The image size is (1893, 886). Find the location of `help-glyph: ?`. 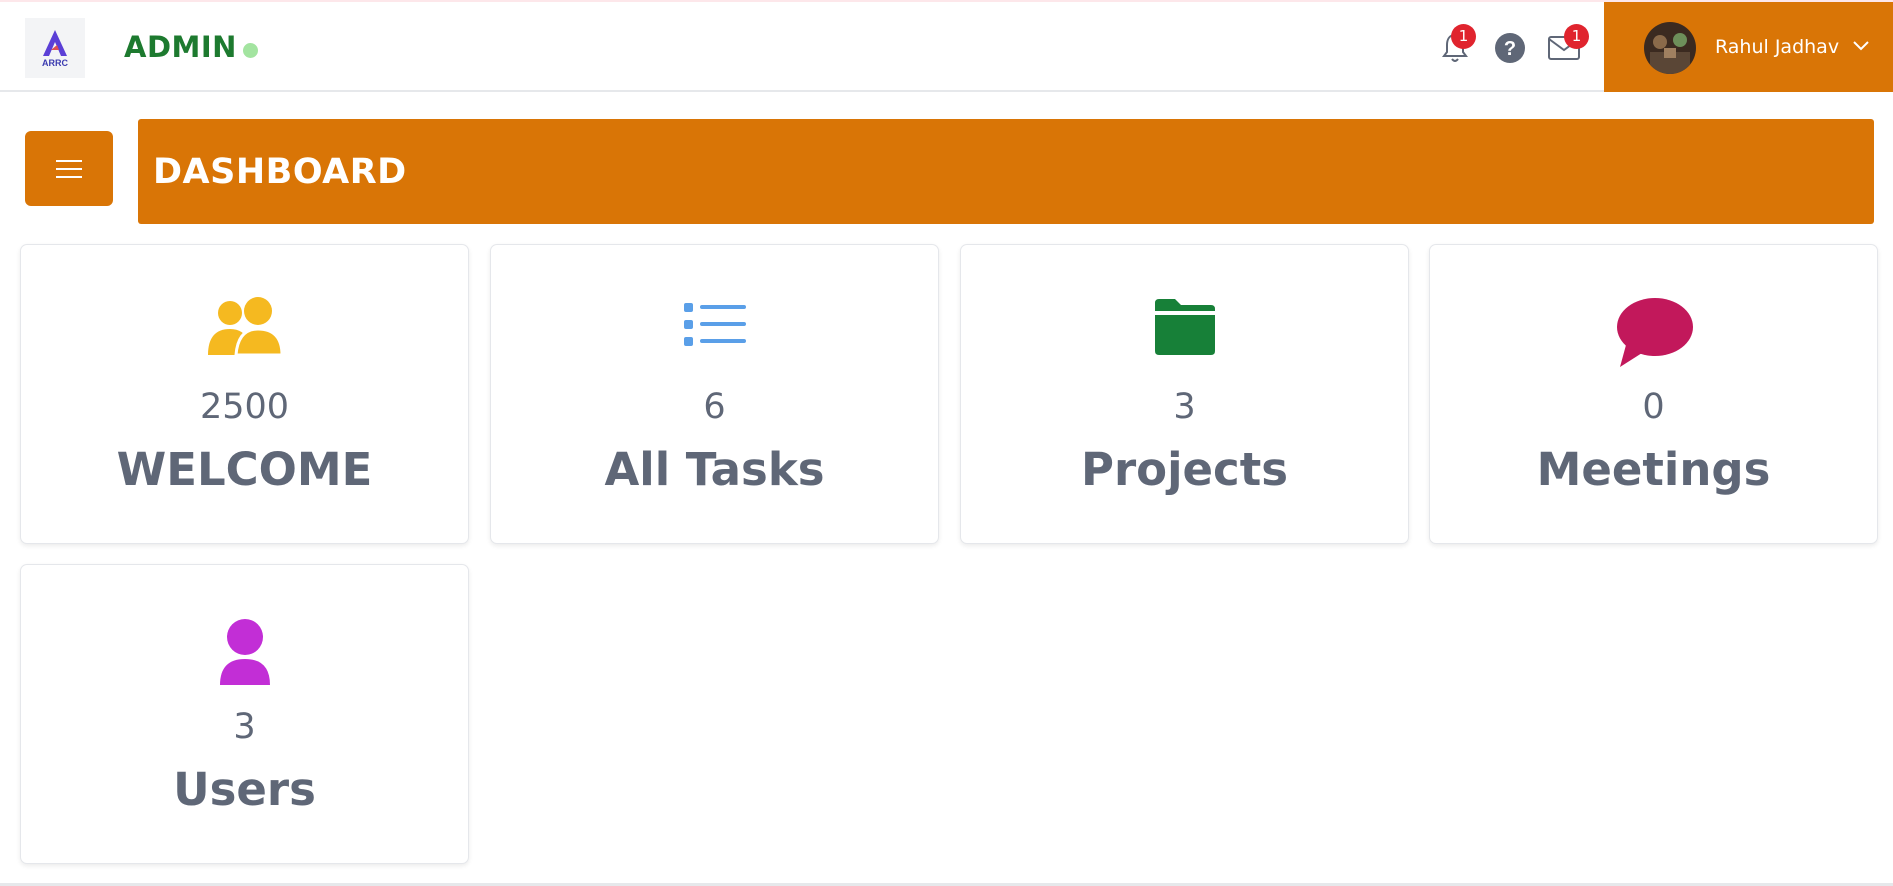

help-glyph: ? is located at coordinates (1510, 49).